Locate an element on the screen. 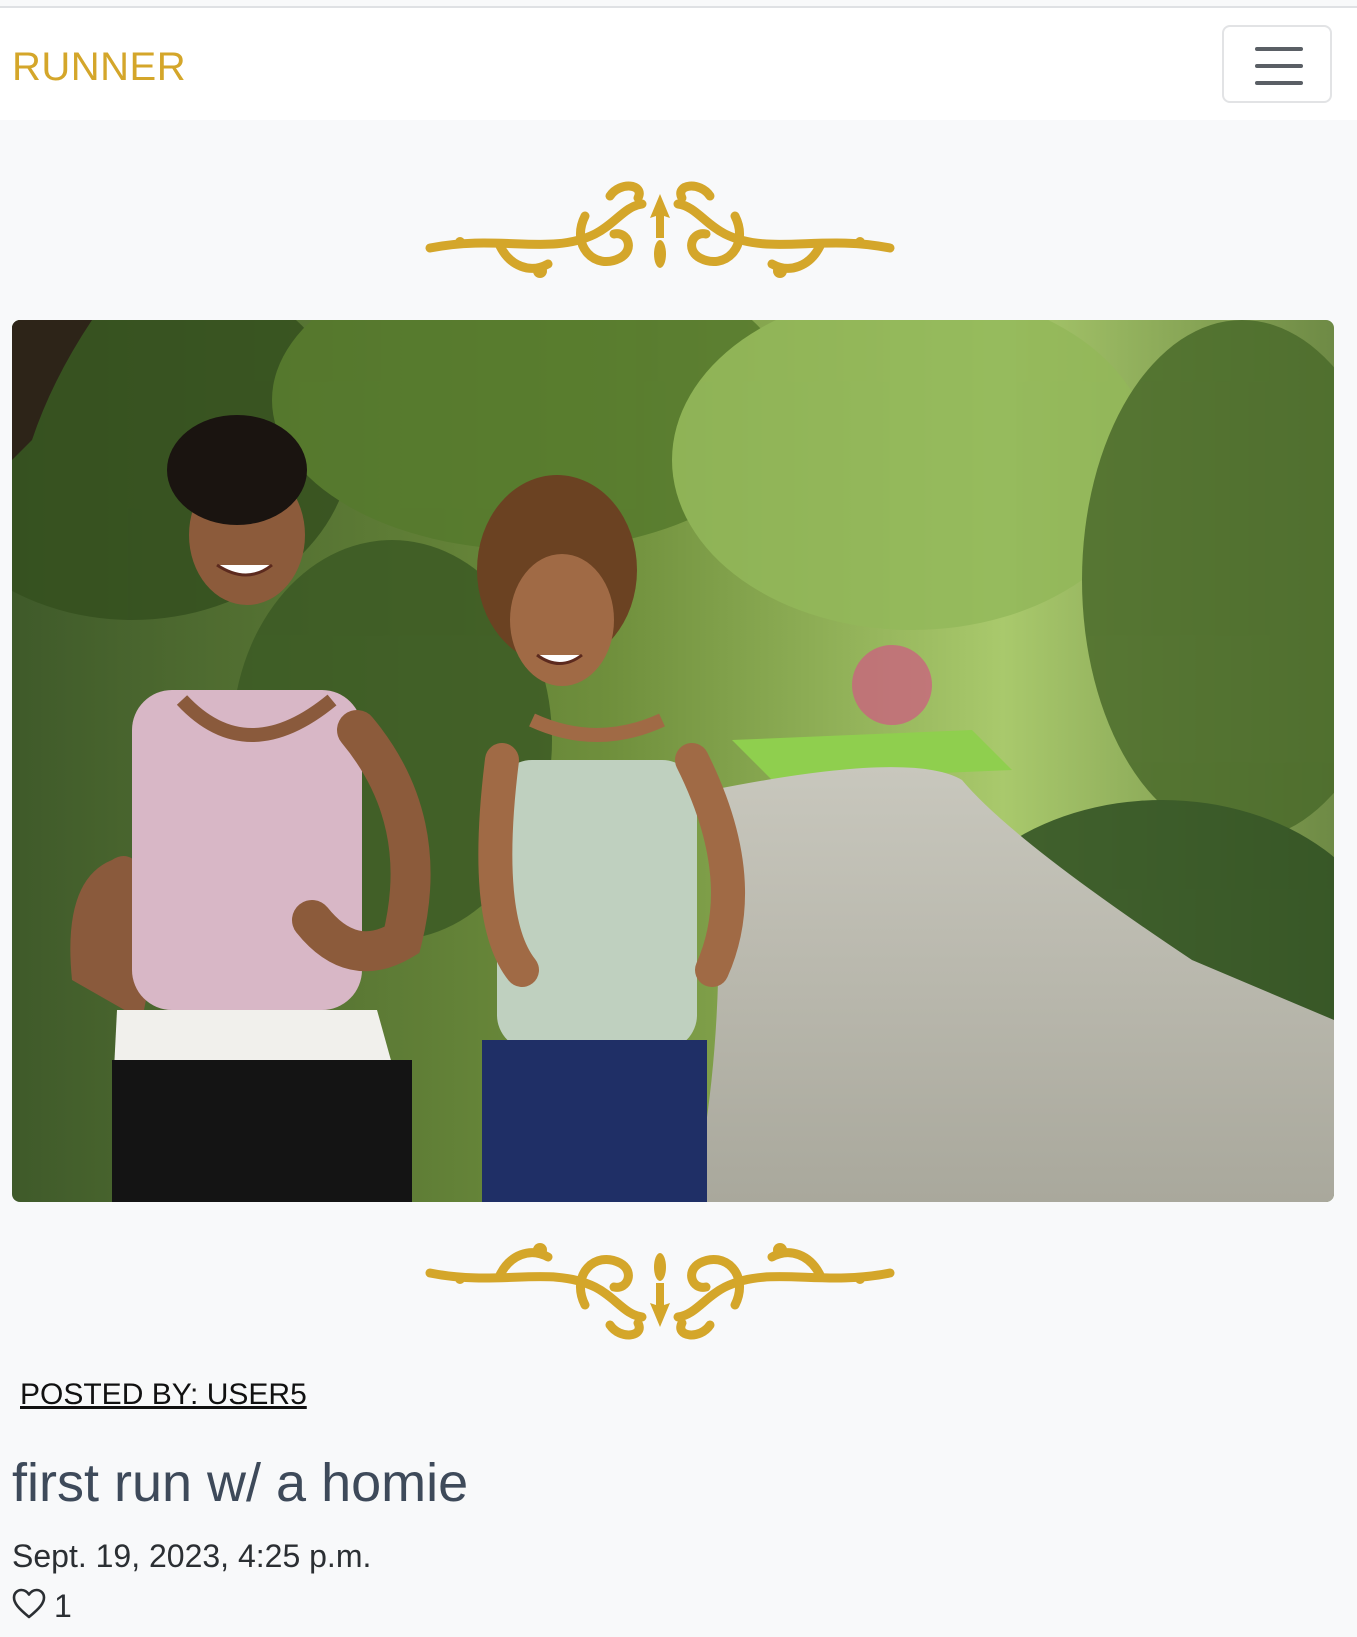  post-title: first run w/ a homie is located at coordinates (240, 1483).